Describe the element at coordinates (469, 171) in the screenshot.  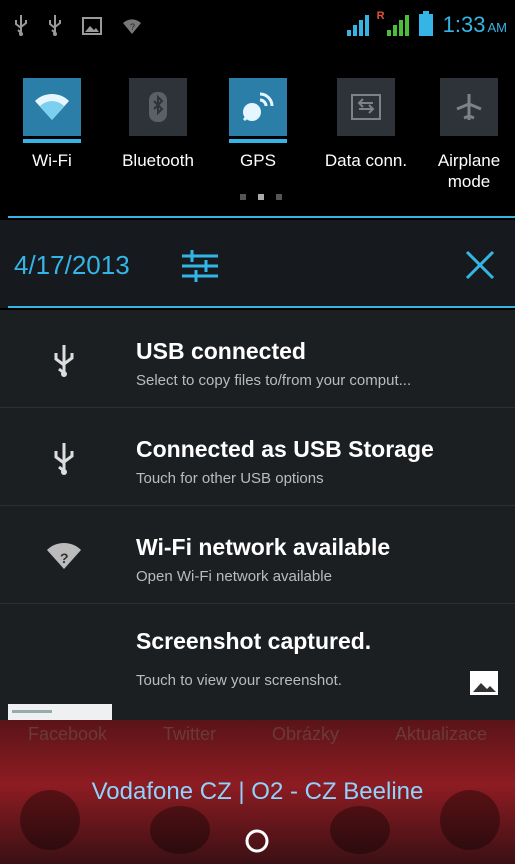
I see `qs-label: Airplane mode` at that location.